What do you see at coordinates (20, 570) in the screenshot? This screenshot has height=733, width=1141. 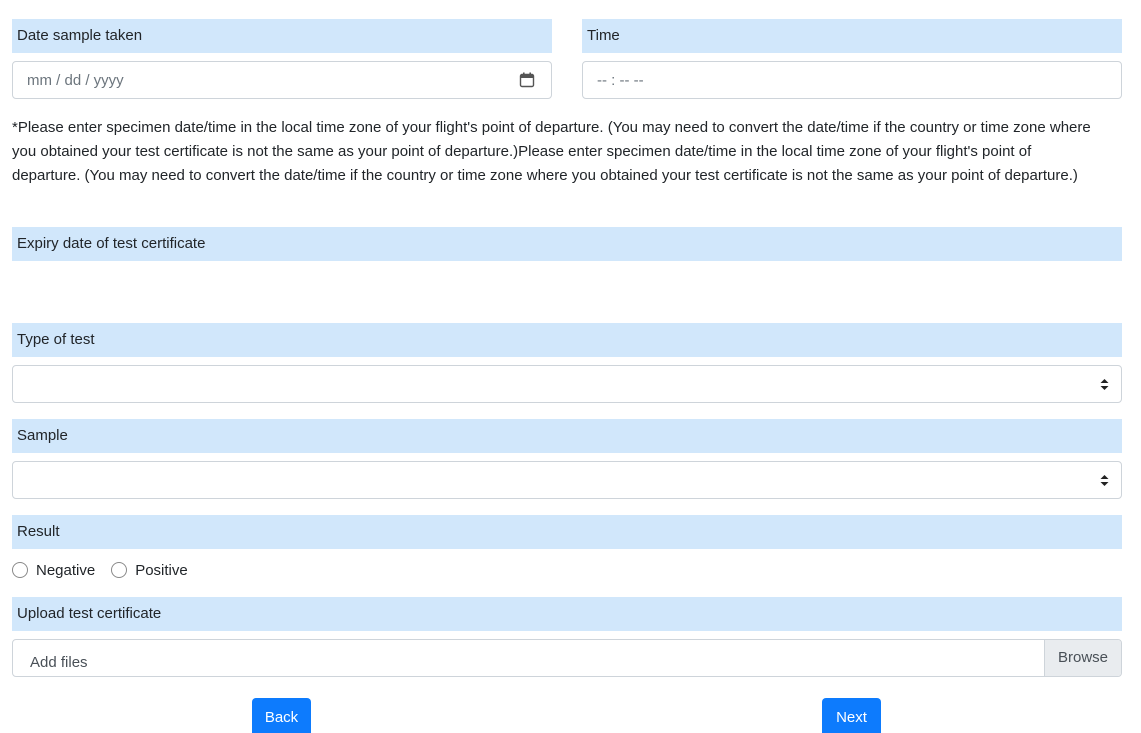 I see `negative-radio` at bounding box center [20, 570].